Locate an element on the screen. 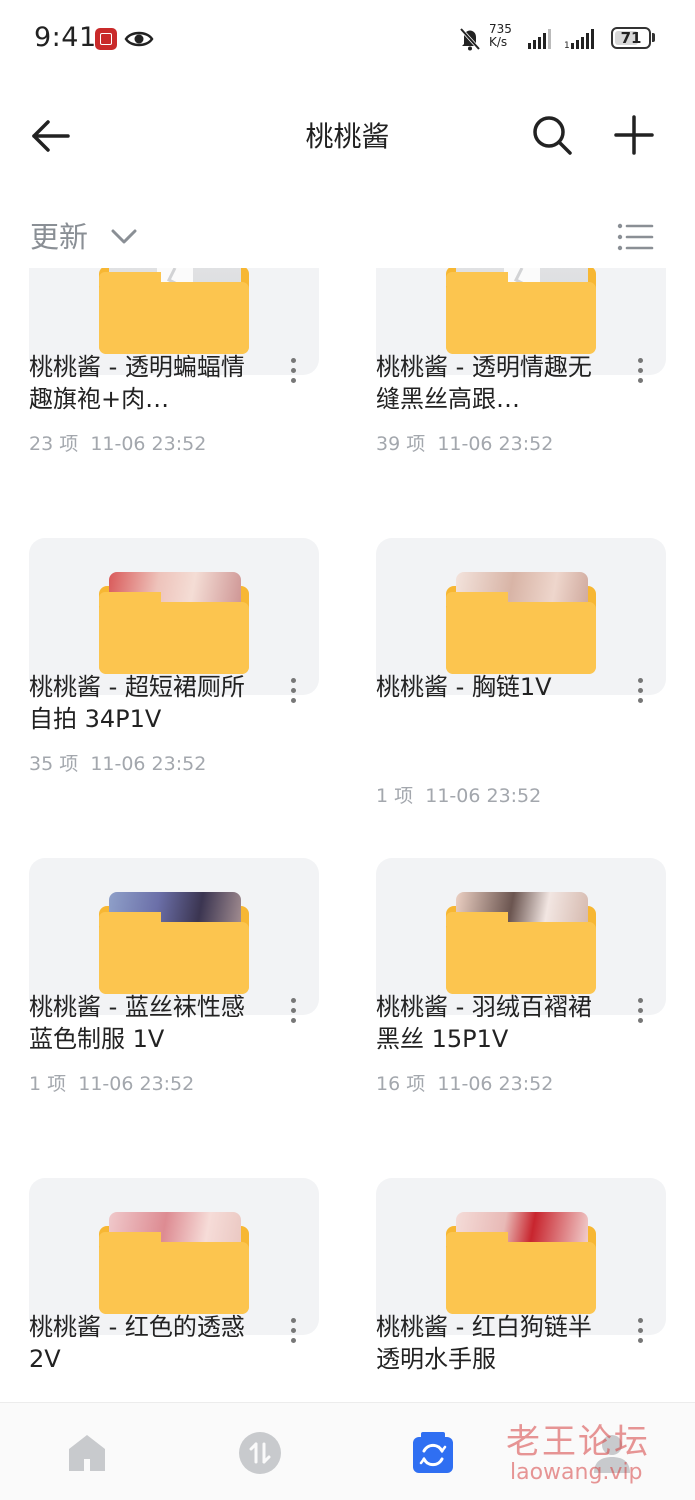  folder-title: 桃桃酱 - 胸链1V is located at coordinates (491, 687).